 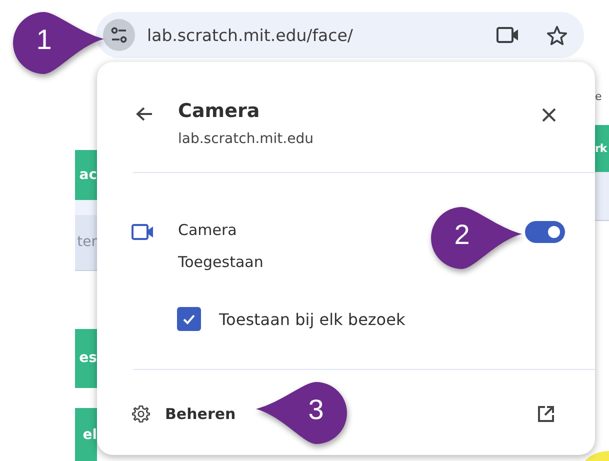 I want to click on permission-status: Toegestaan, so click(x=221, y=262).